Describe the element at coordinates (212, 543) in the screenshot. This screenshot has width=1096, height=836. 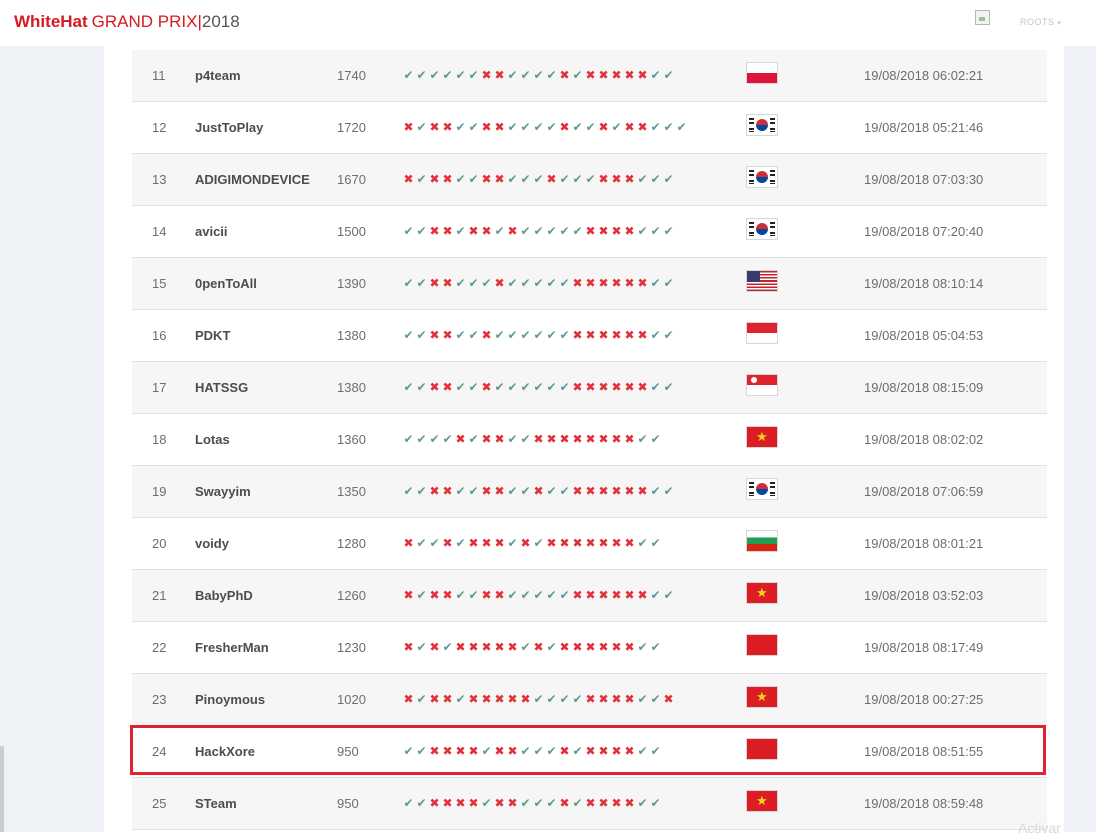
I see `team-name-link: voidy` at that location.